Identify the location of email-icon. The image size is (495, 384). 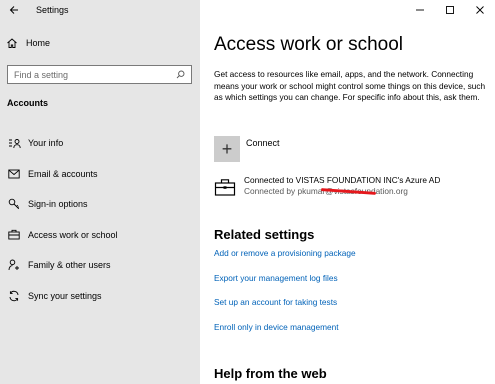
(14, 174).